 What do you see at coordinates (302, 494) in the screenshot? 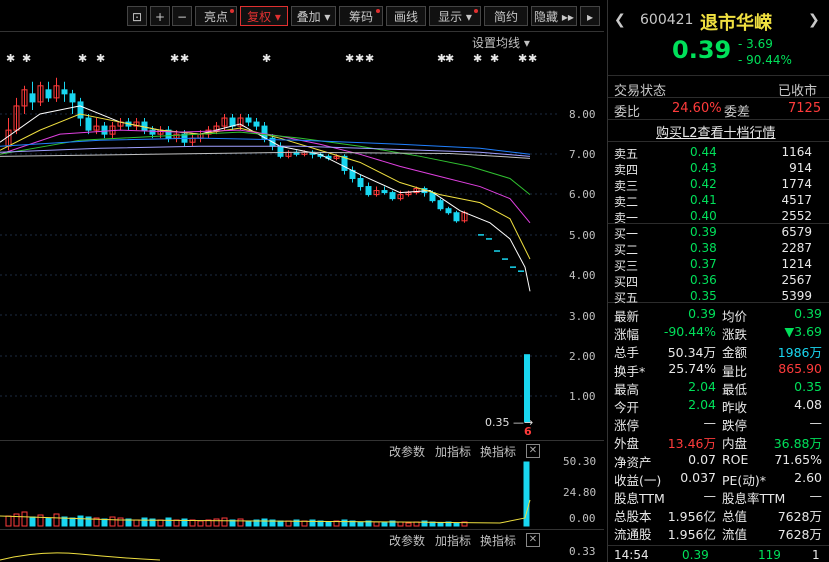
I see `volume-chart` at bounding box center [302, 494].